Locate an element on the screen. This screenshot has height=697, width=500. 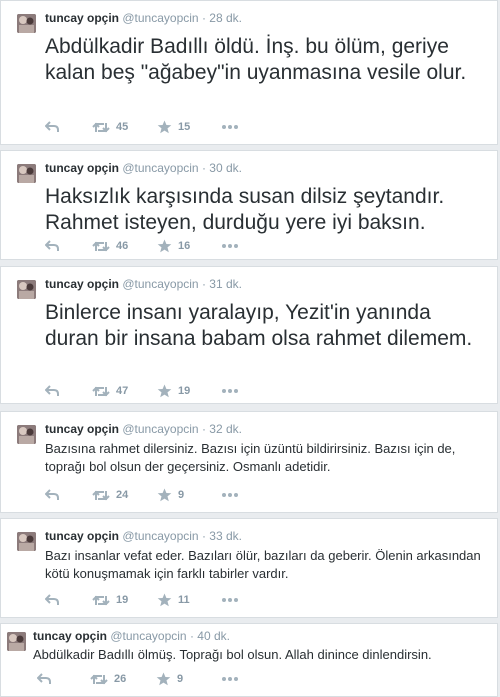
tweet-actions: 45 15 is located at coordinates (249, 127).